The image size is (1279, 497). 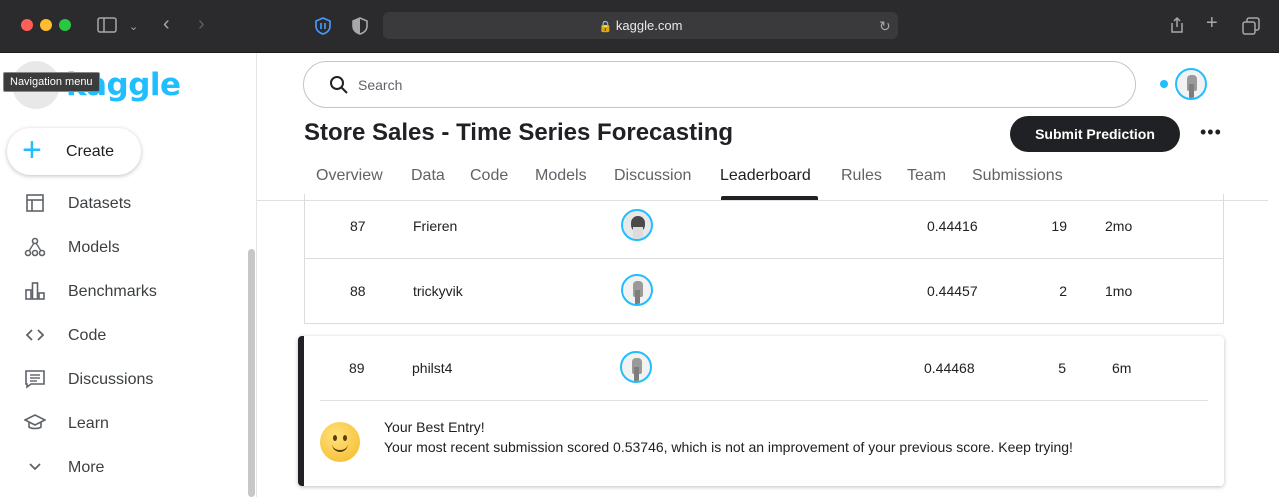 I want to click on divider, so click(x=764, y=400).